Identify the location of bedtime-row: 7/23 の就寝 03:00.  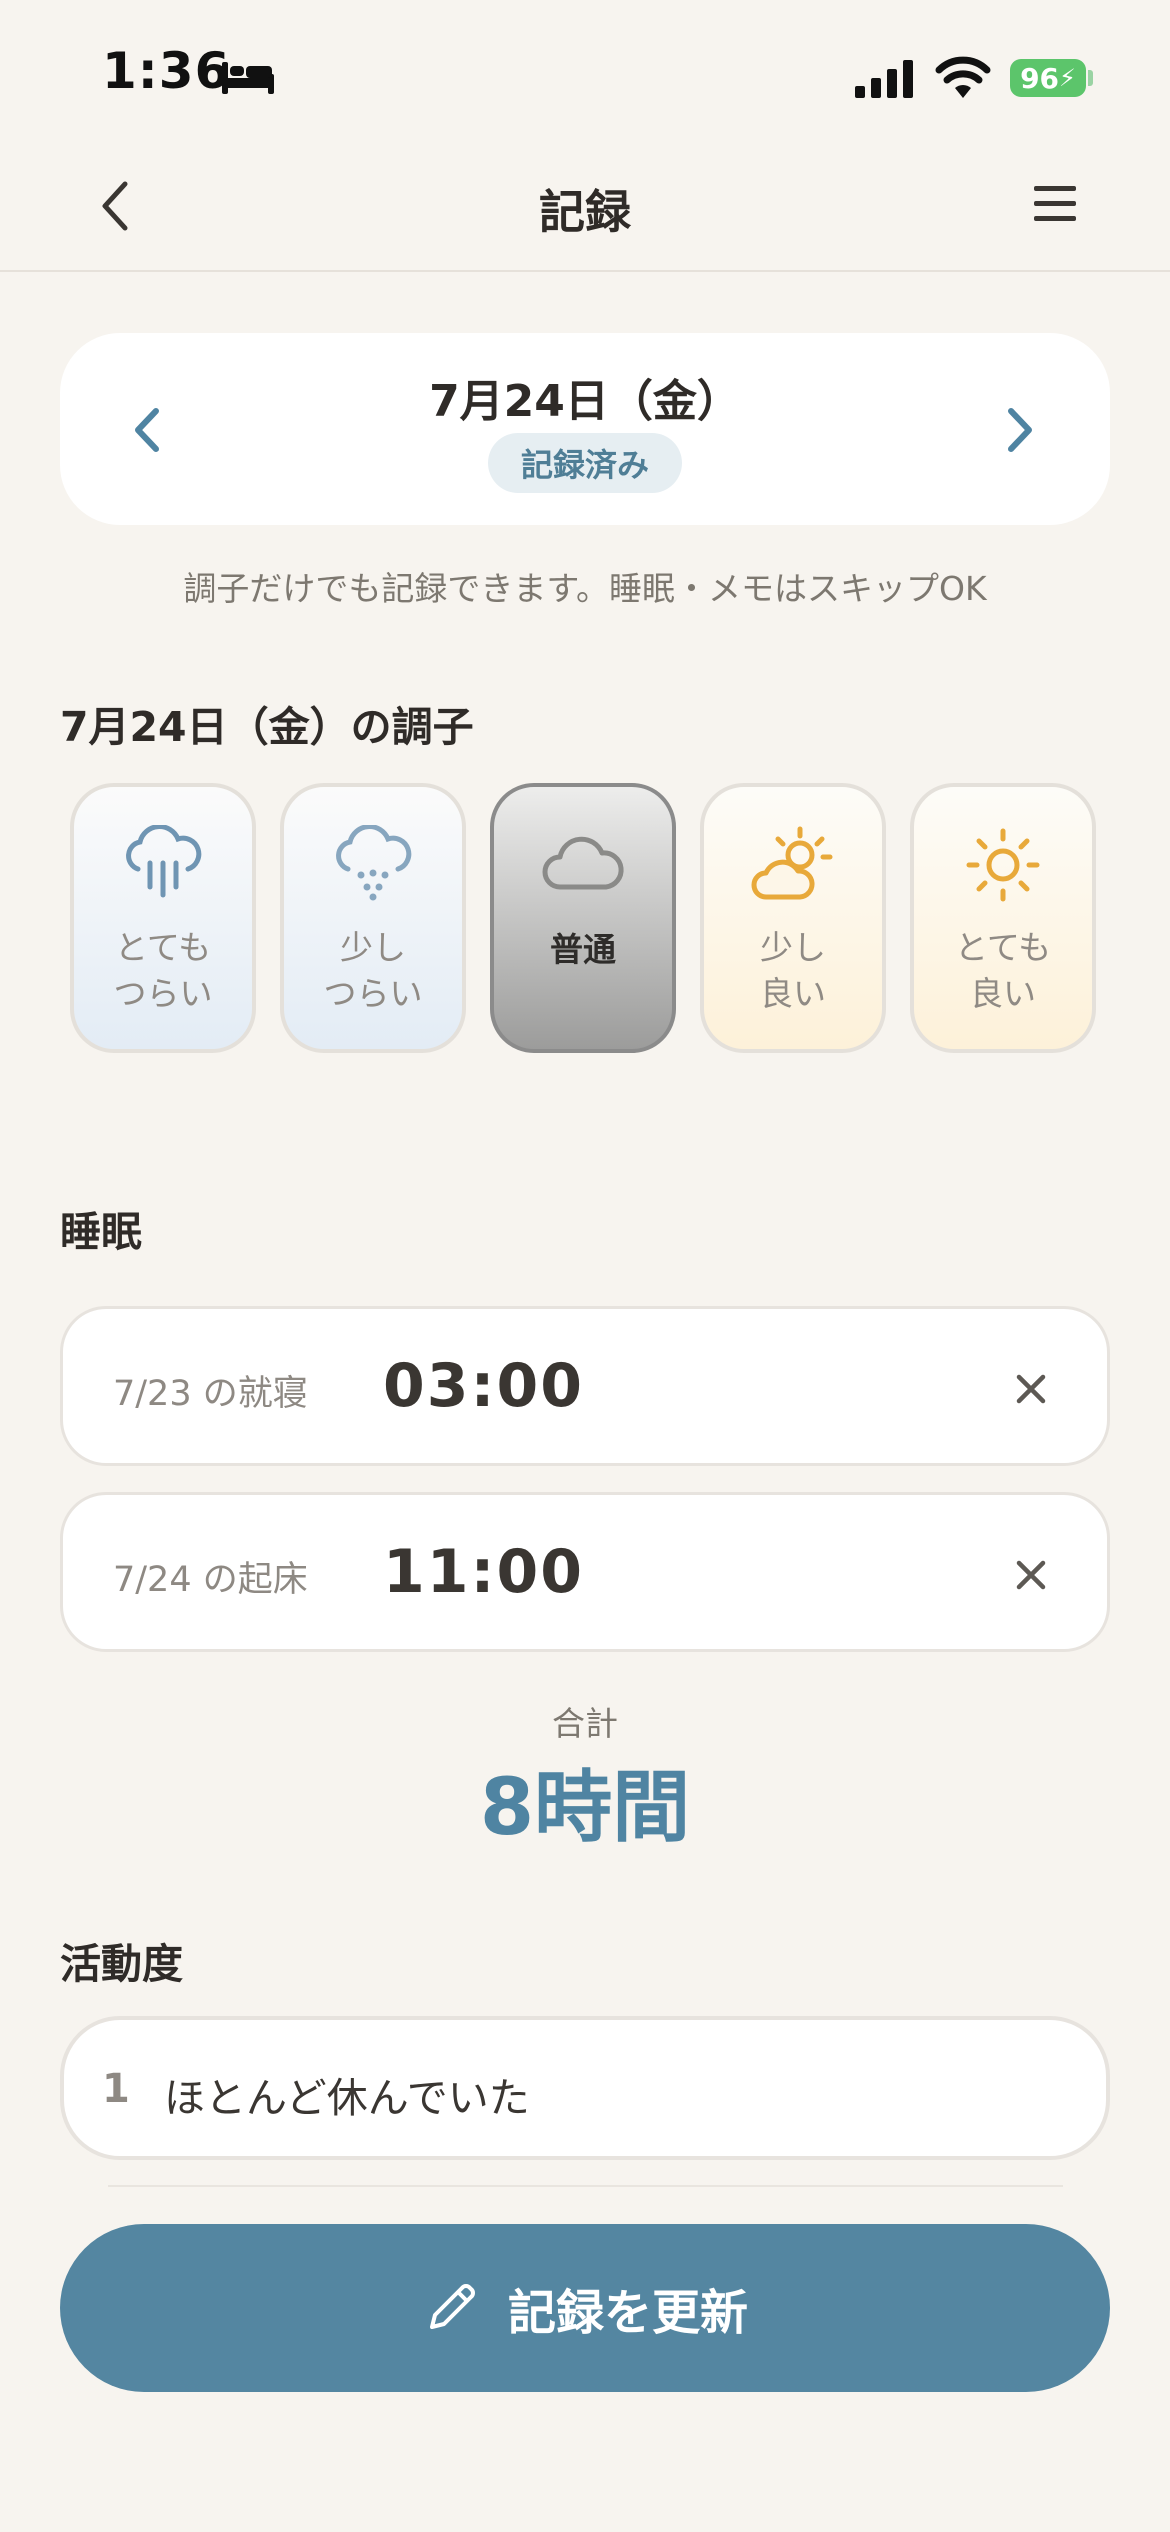
(585, 1386).